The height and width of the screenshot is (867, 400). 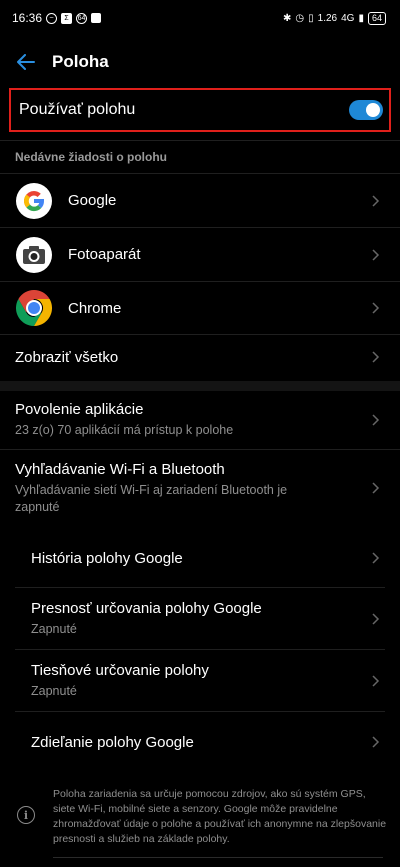 I want to click on badge-64-icon: 64, so click(x=82, y=18).